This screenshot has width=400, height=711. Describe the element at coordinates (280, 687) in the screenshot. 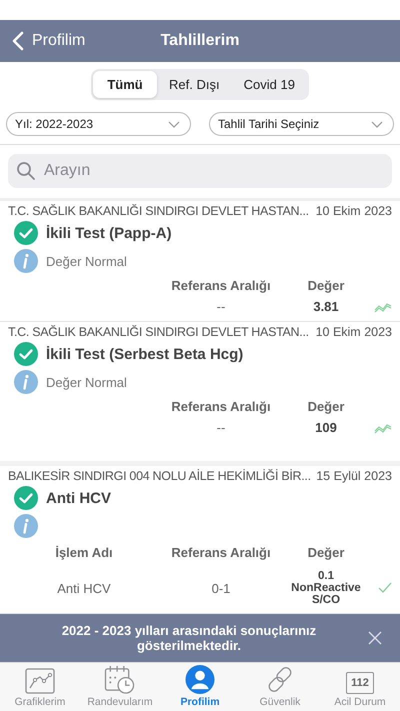

I see `tab-bar-item: Güvenlik` at that location.